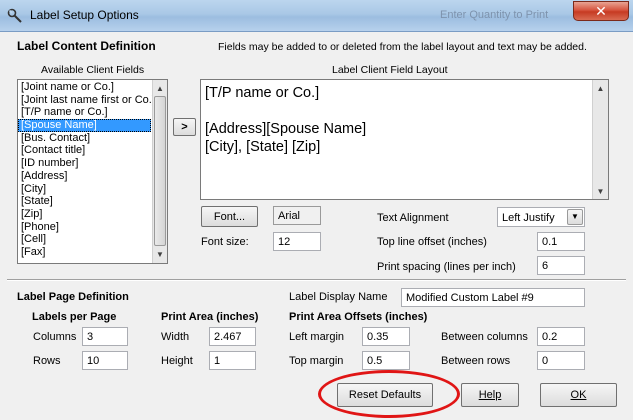  Describe the element at coordinates (232, 360) in the screenshot. I see `height-input: 1` at that location.